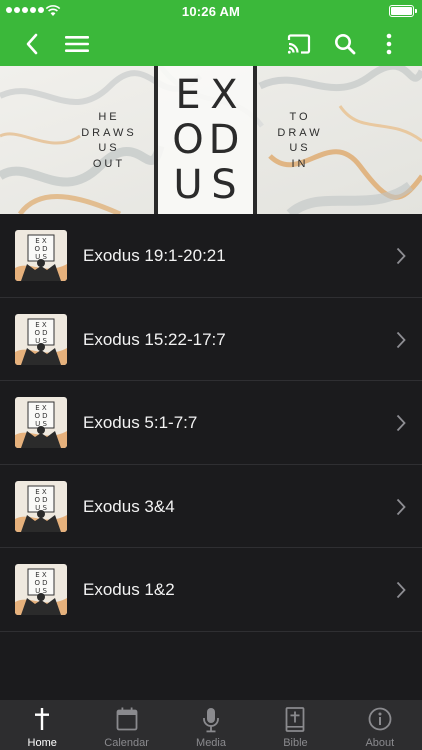  I want to click on banner-right-line: DRAW, so click(300, 132).